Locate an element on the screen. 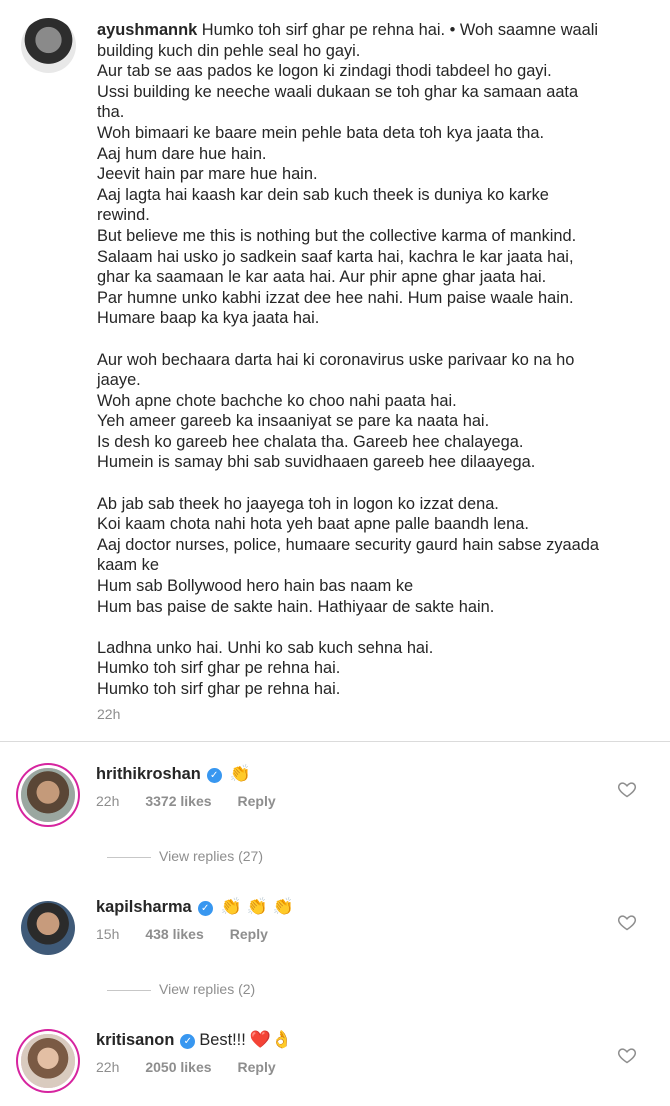 This screenshot has height=1106, width=670. view-replies-link: View replies (27) is located at coordinates (185, 856).